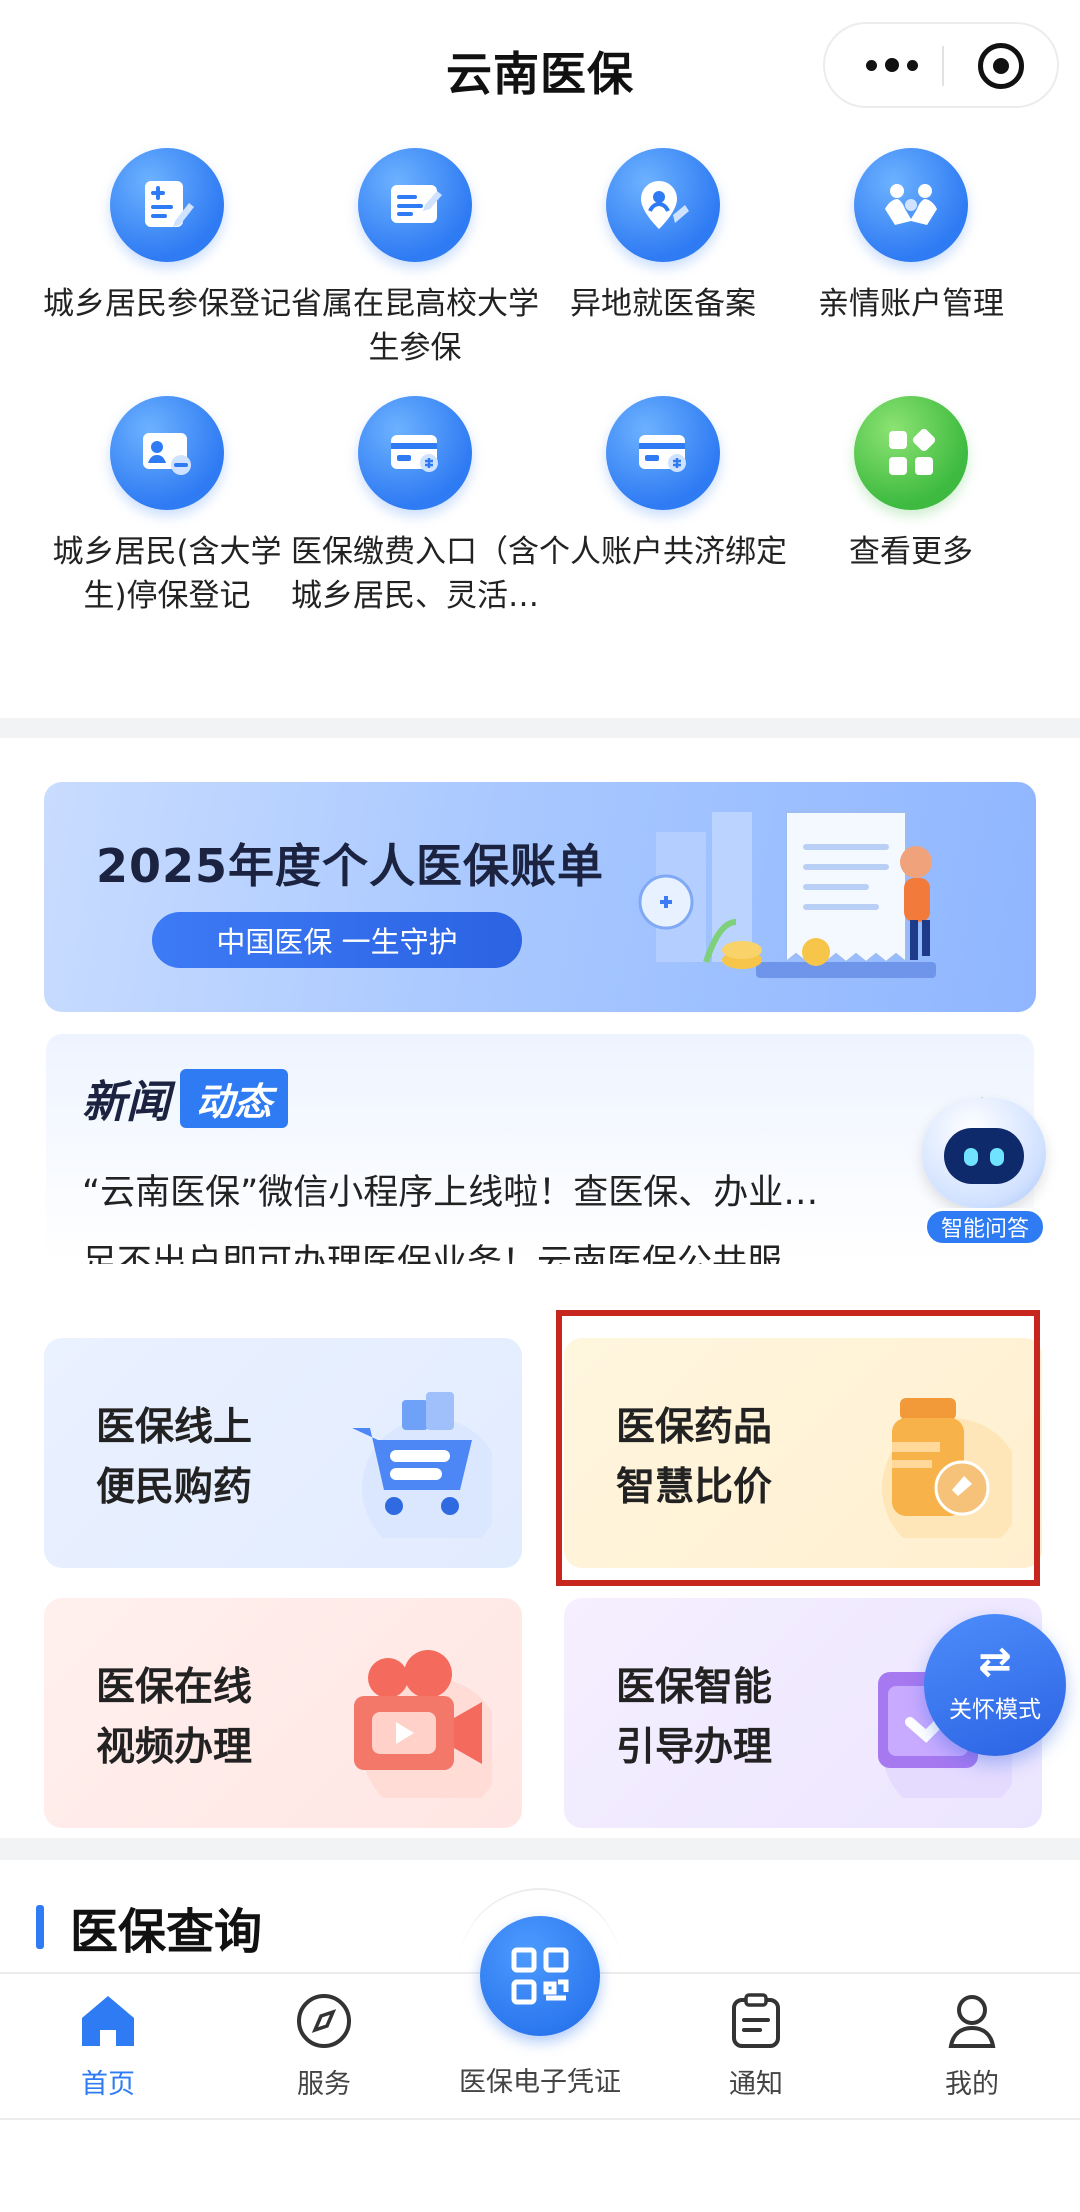  Describe the element at coordinates (174, 1717) in the screenshot. I see `card-title: 医保在线 视频办理` at that location.